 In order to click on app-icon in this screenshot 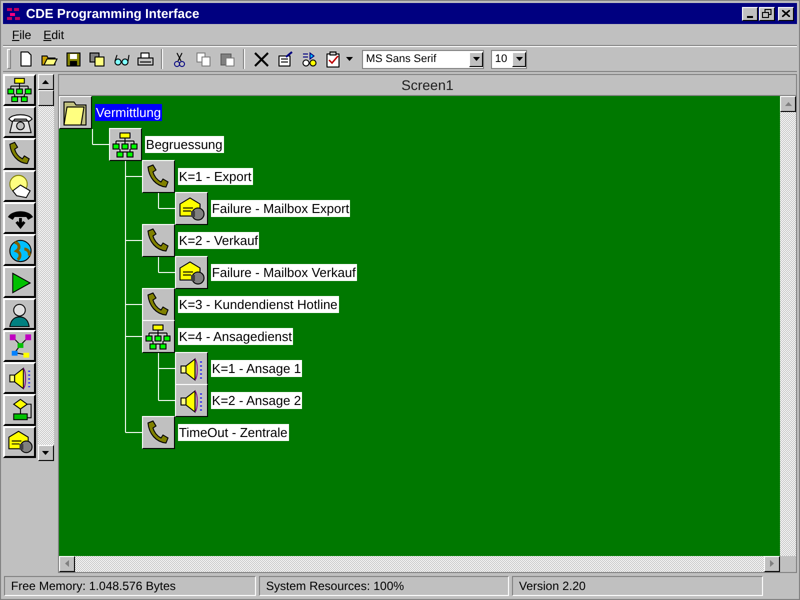, I will do `click(14, 13)`.